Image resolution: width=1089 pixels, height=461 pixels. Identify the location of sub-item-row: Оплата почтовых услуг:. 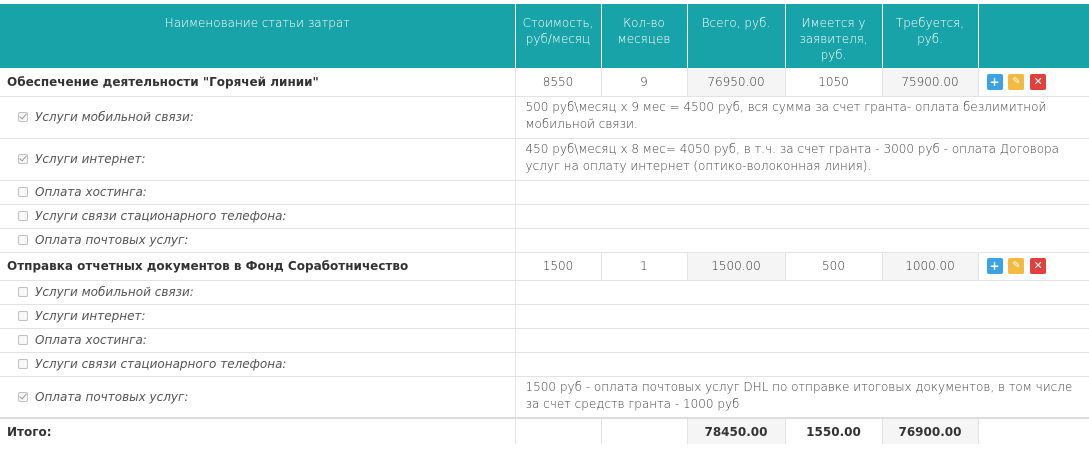
(544, 240).